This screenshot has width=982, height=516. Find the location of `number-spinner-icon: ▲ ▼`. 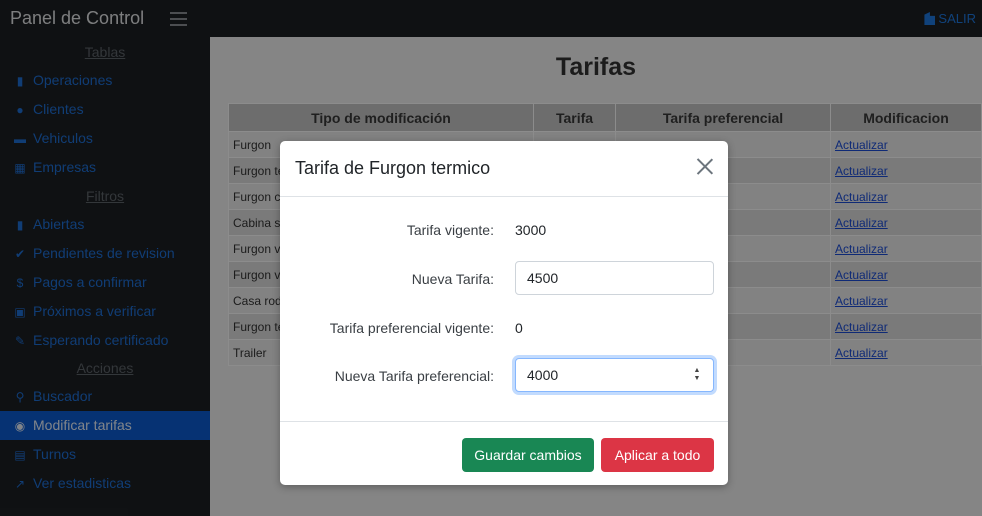

number-spinner-icon: ▲ ▼ is located at coordinates (697, 375).